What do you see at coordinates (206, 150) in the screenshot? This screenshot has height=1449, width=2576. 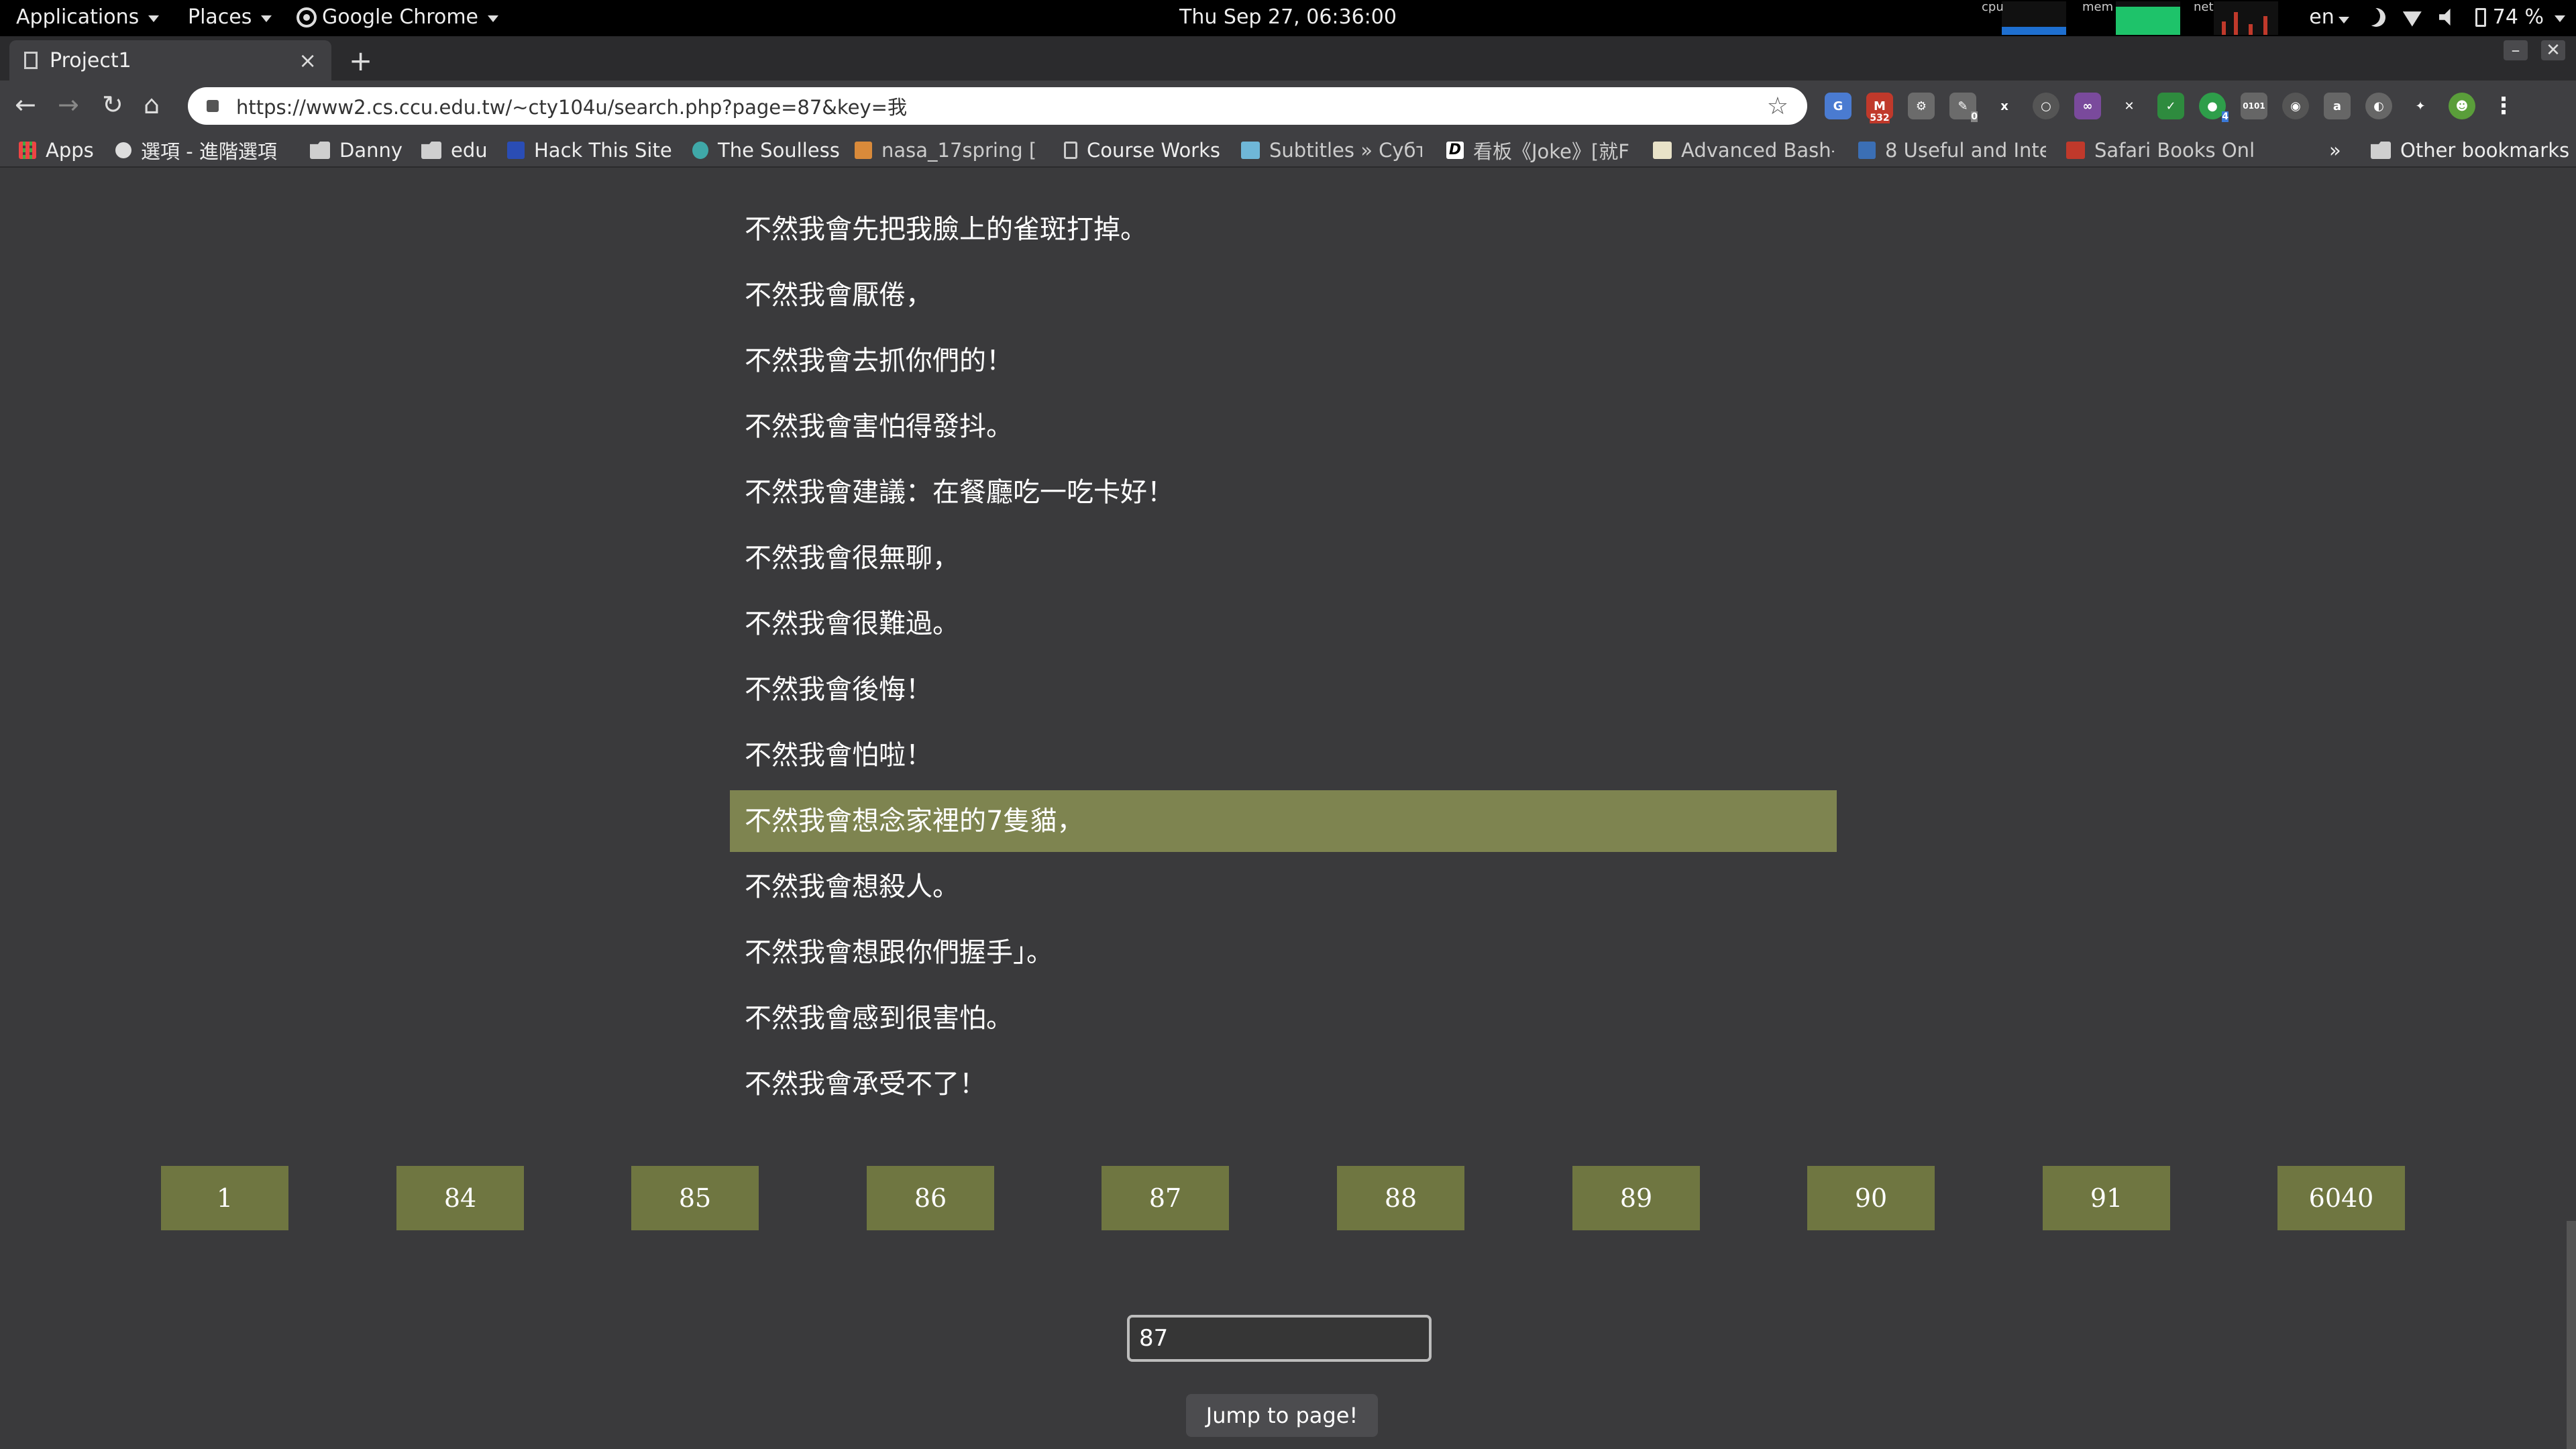 I see `bookmark-advanced-settings: 選項 - 進階選項` at bounding box center [206, 150].